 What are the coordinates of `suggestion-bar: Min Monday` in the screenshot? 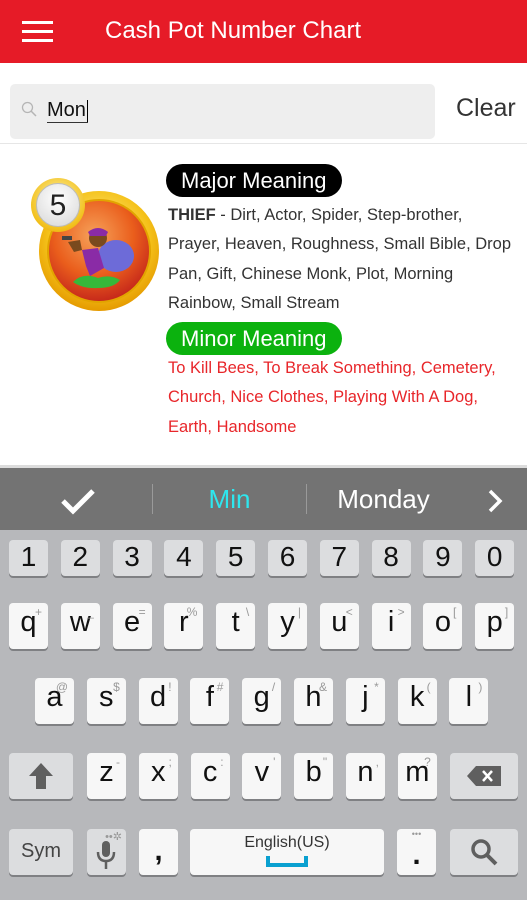 It's located at (263, 499).